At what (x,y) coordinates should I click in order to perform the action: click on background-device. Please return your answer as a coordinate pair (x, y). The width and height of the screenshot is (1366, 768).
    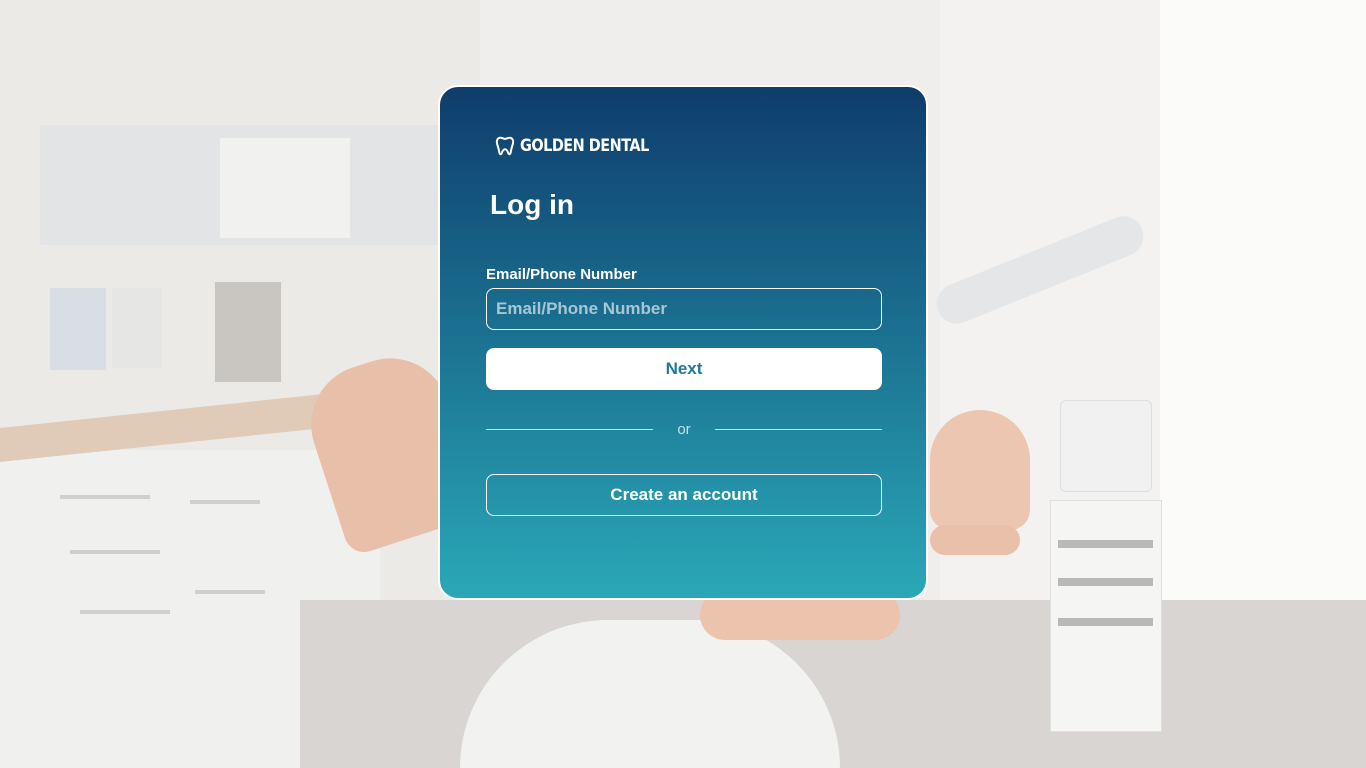
    Looking at the image, I should click on (248, 332).